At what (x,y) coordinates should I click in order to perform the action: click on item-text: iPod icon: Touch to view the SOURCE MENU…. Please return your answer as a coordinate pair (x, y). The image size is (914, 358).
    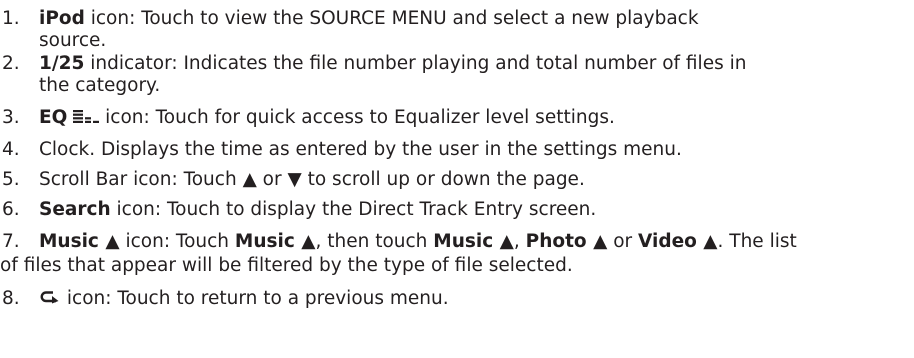
    Looking at the image, I should click on (369, 29).